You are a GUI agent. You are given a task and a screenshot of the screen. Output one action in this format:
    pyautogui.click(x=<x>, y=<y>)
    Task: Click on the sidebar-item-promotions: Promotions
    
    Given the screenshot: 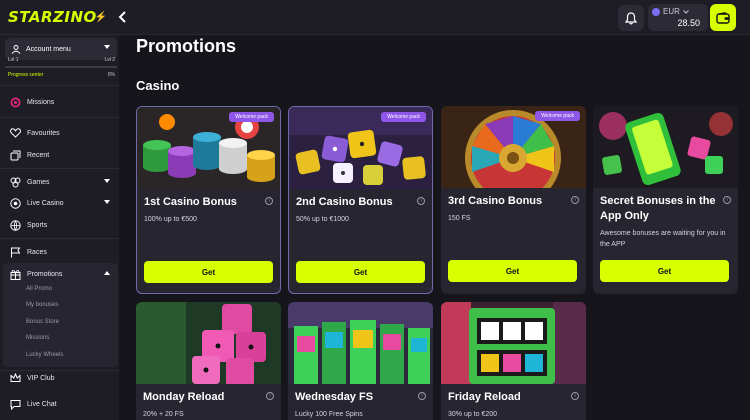 What is the action you would take?
    pyautogui.click(x=62, y=274)
    